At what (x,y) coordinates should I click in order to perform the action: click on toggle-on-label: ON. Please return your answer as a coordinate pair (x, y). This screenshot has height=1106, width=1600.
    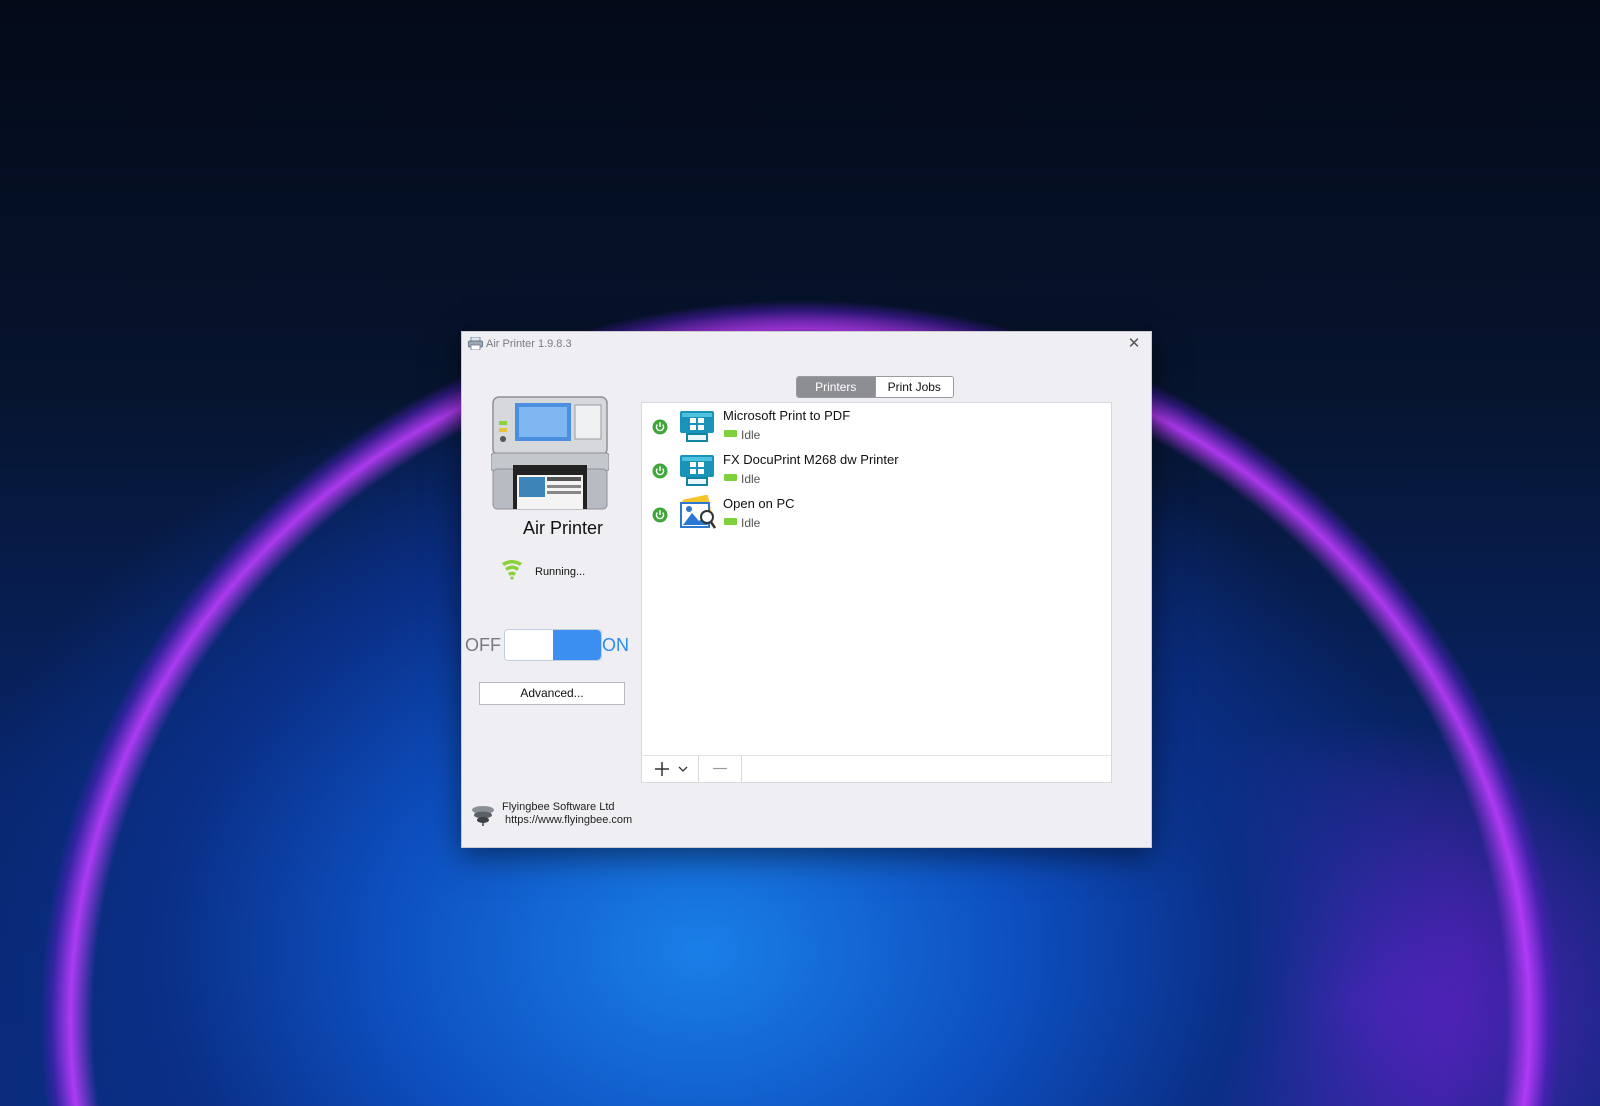
    Looking at the image, I should click on (615, 645).